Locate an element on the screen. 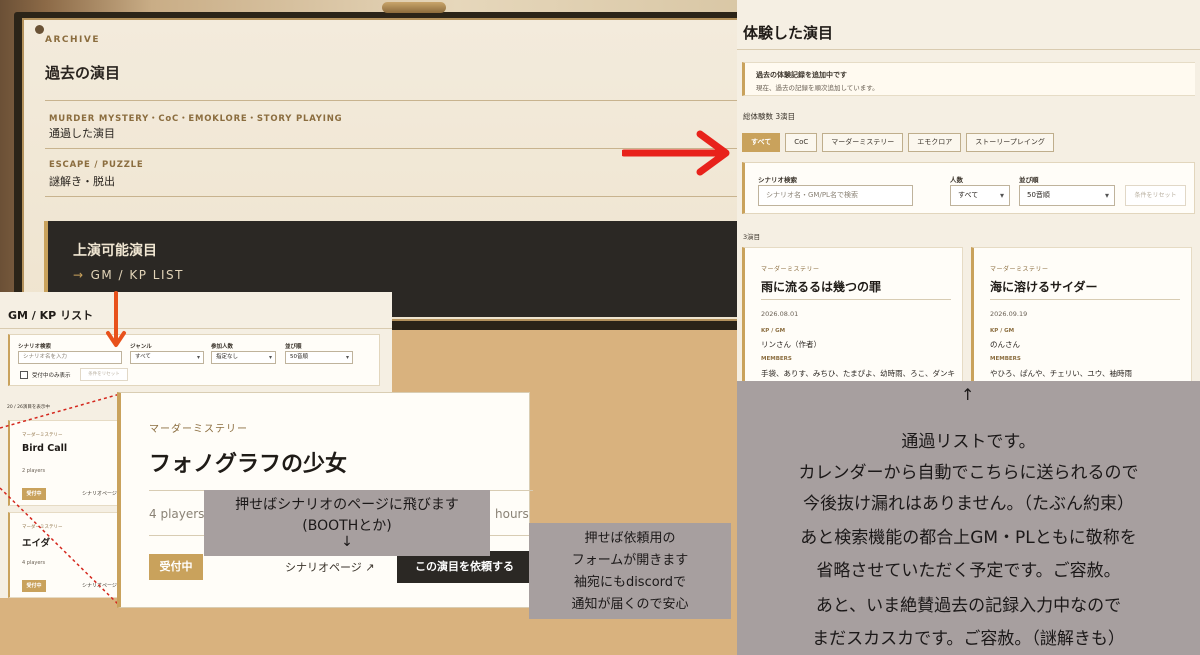  gm-panel-link: → GM / KP LIST is located at coordinates (128, 275).